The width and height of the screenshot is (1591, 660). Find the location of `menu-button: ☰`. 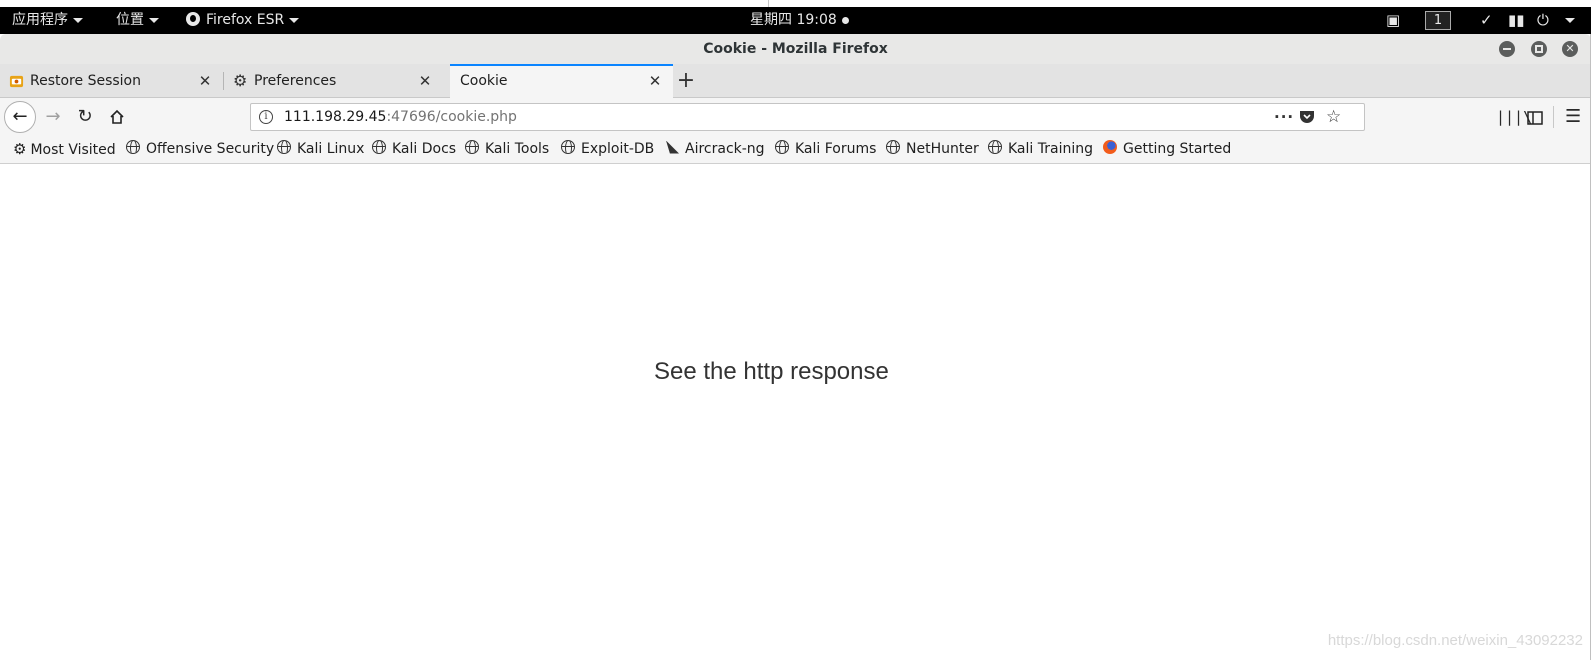

menu-button: ☰ is located at coordinates (1573, 117).